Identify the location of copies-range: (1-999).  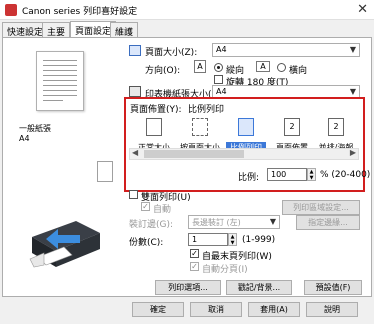
(259, 240).